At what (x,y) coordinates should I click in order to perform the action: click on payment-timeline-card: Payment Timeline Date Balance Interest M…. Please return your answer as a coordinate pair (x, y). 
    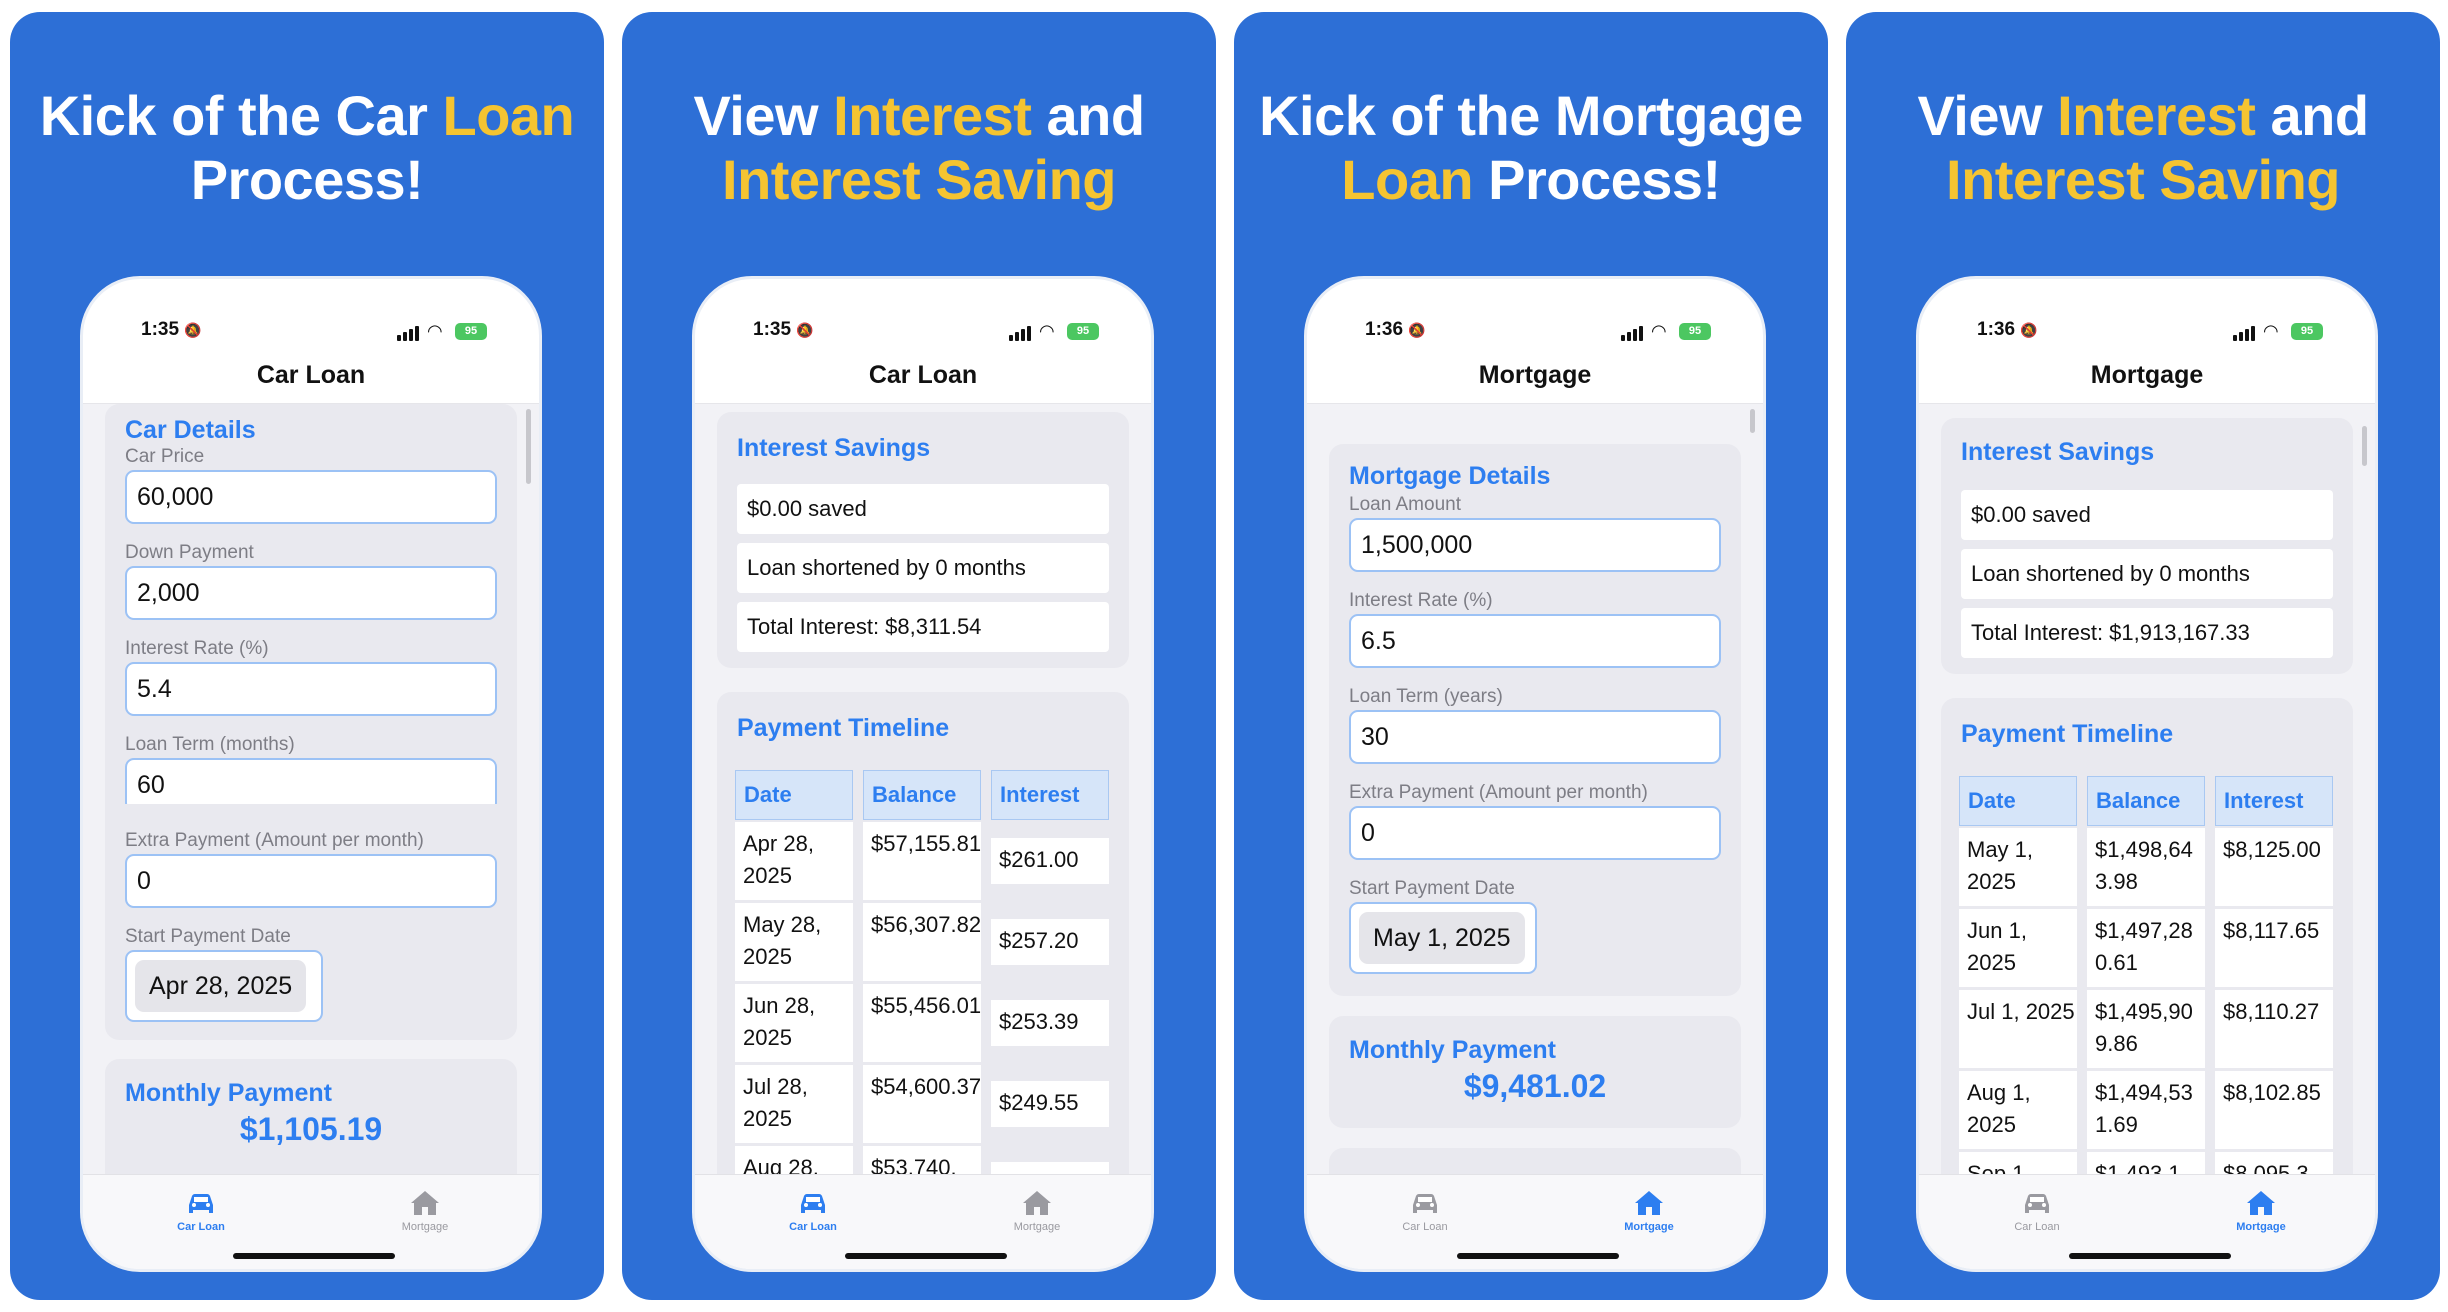
    Looking at the image, I should click on (2147, 936).